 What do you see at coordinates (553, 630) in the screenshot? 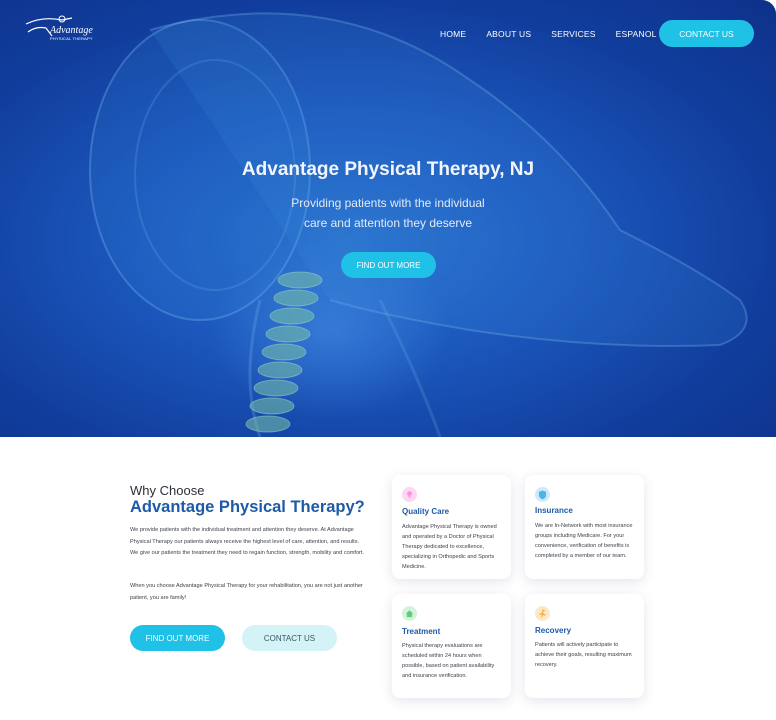
I see `card-title: Recovery` at bounding box center [553, 630].